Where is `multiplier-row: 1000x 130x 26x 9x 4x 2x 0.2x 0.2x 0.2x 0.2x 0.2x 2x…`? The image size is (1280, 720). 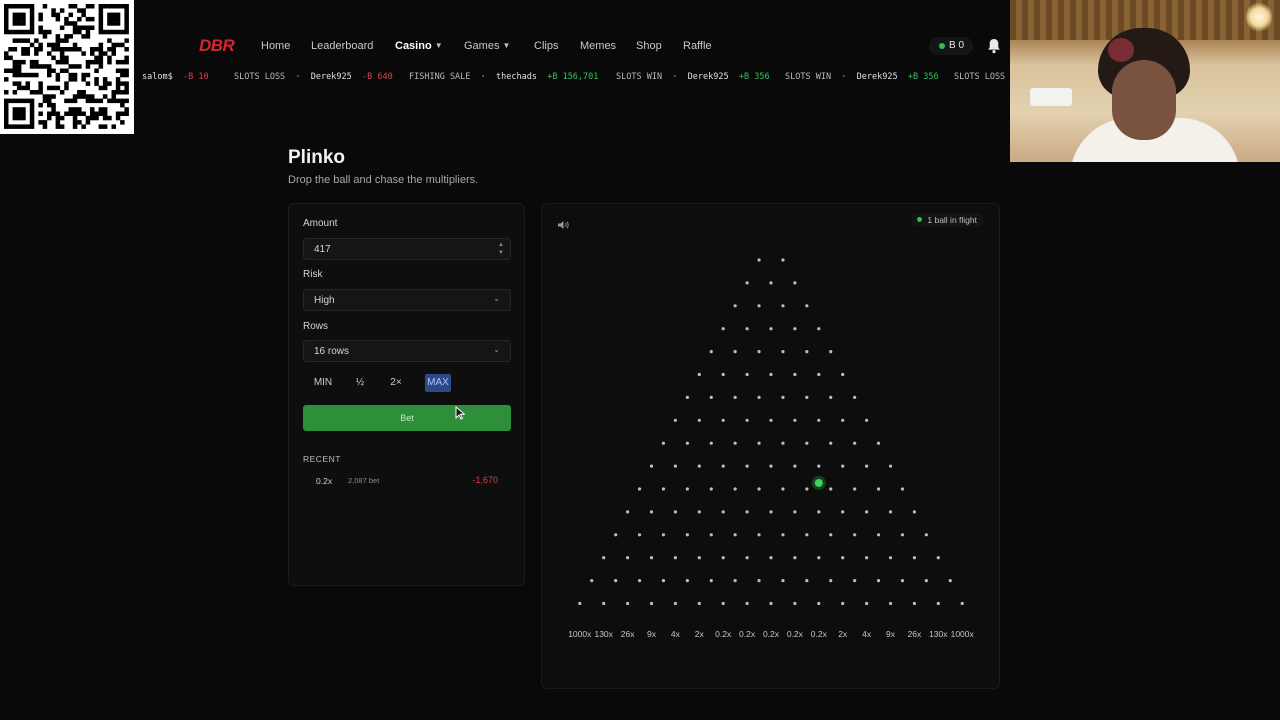 multiplier-row: 1000x 130x 26x 9x 4x 2x 0.2x 0.2x 0.2x 0.2x 0.2x 2x… is located at coordinates (771, 636).